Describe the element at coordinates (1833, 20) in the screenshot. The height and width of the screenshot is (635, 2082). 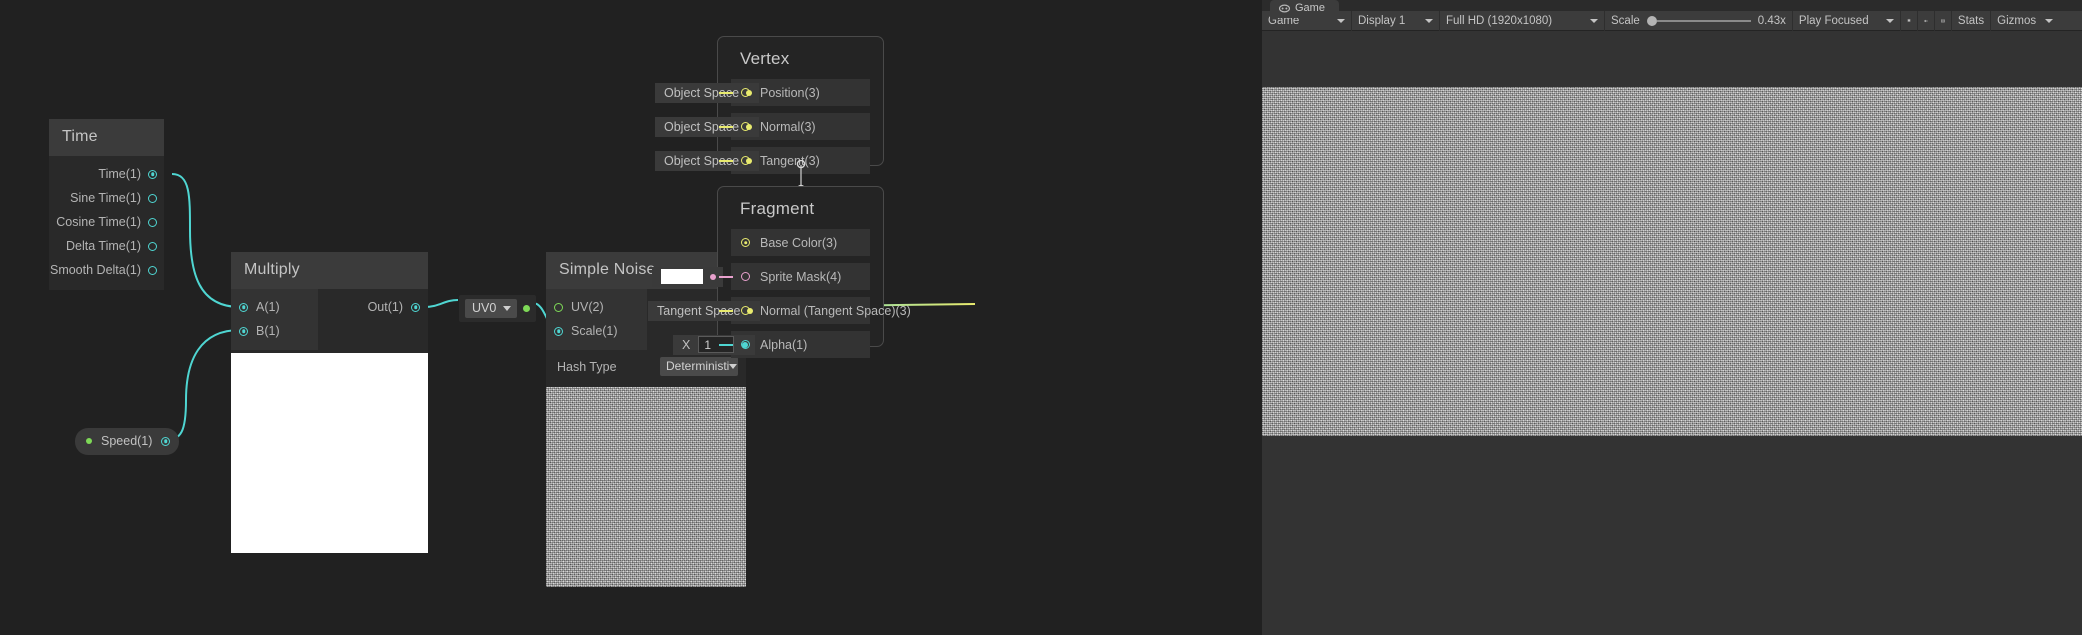
I see `play-mode-label: Play Focused` at that location.